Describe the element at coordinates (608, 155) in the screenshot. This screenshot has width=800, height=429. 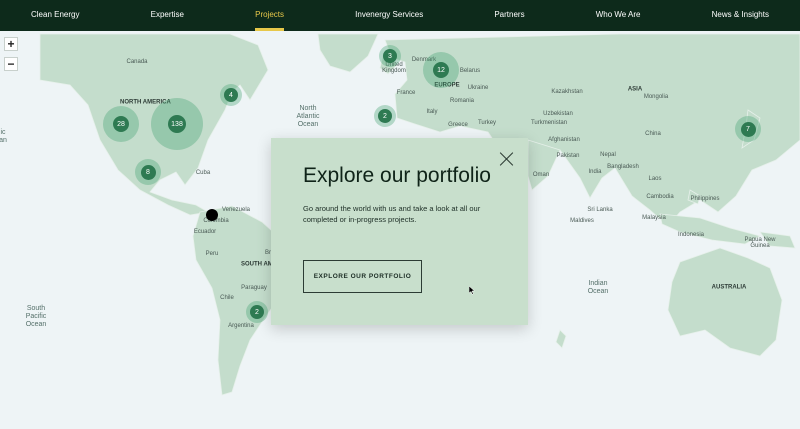
I see `label-nepal: Nepal` at that location.